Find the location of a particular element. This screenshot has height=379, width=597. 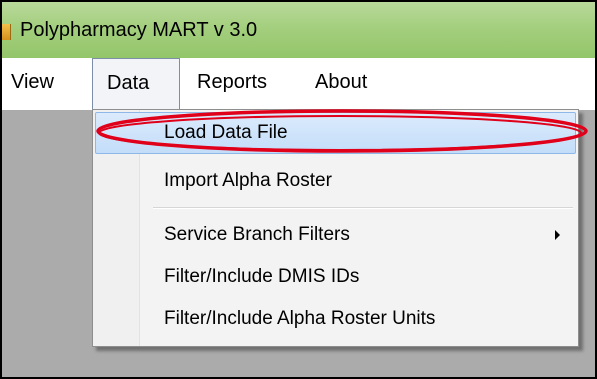

menu-item-label: Filter/Include DMIS IDs is located at coordinates (262, 276).